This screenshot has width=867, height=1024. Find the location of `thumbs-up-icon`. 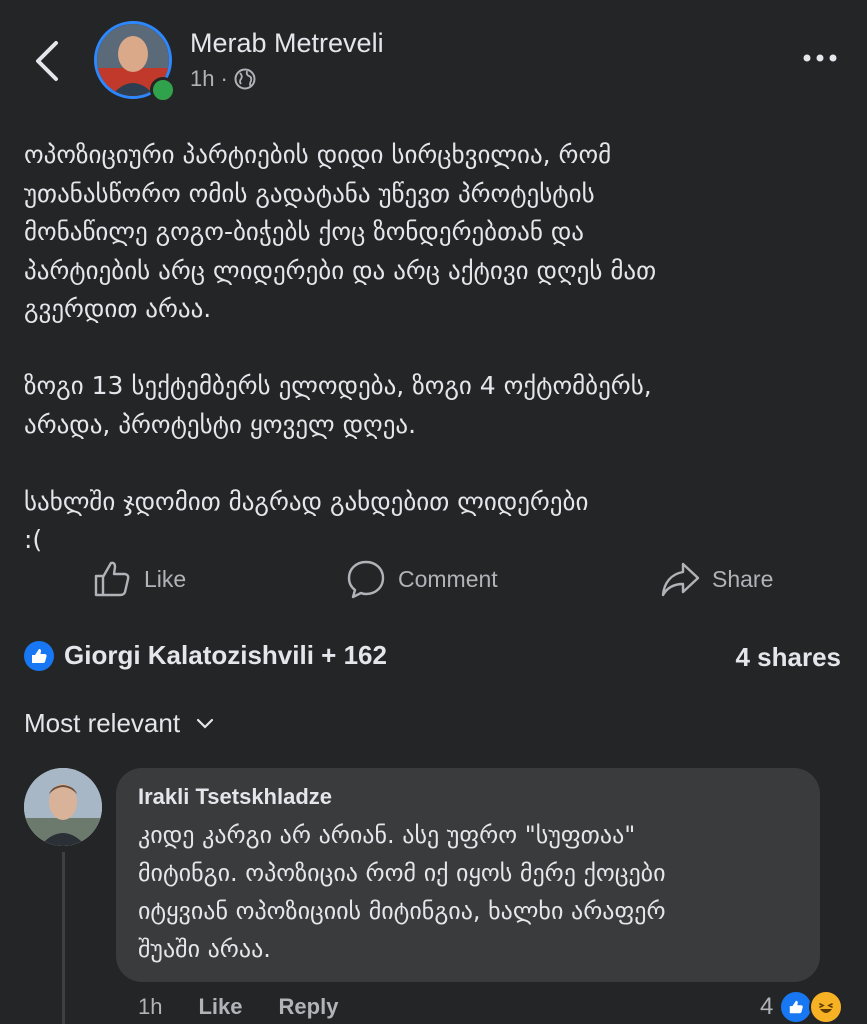

thumbs-up-icon is located at coordinates (112, 579).